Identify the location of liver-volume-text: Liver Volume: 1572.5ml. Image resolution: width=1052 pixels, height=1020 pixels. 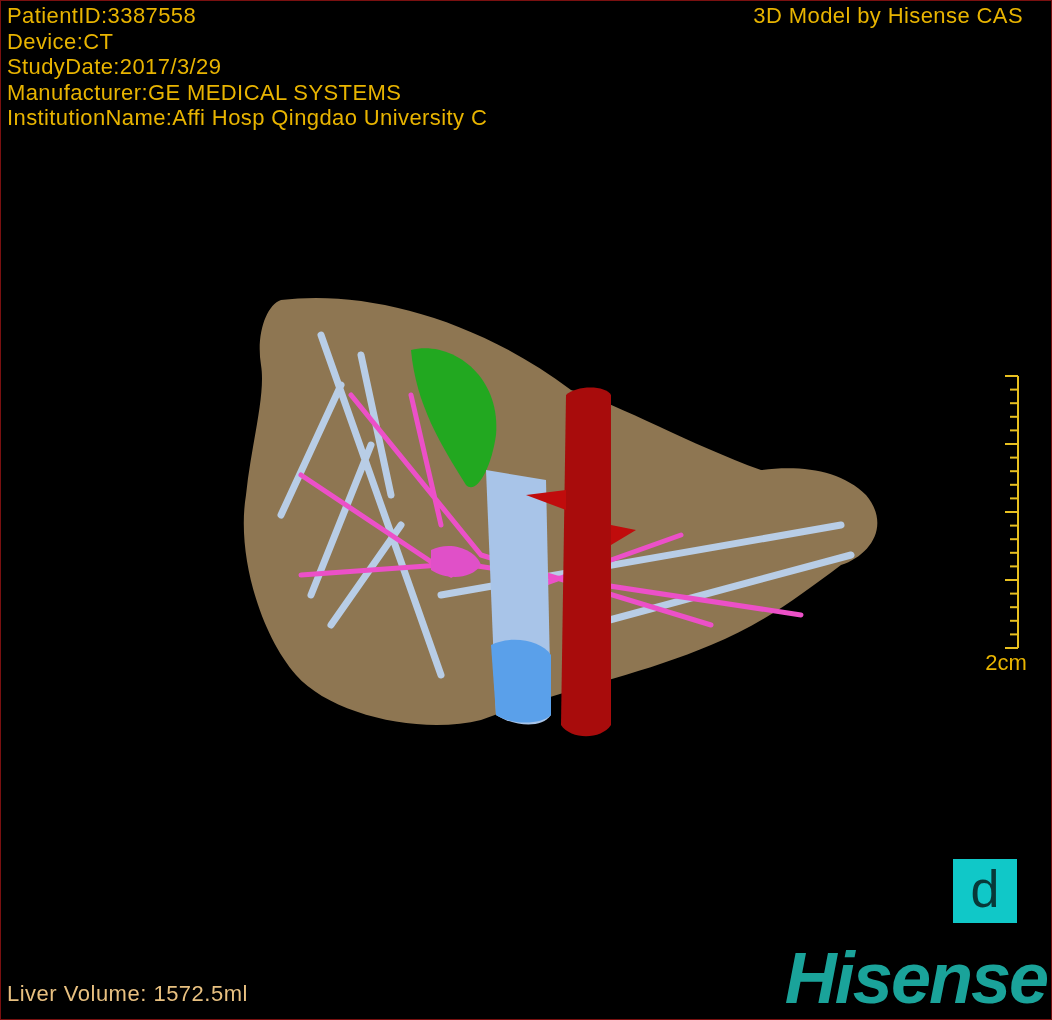
(127, 994).